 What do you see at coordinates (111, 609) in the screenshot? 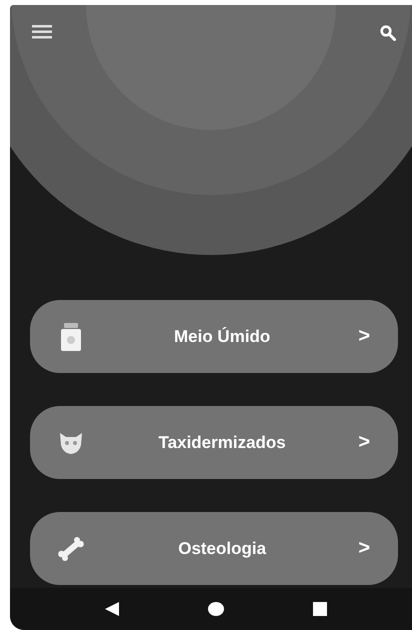
I see `back-icon` at bounding box center [111, 609].